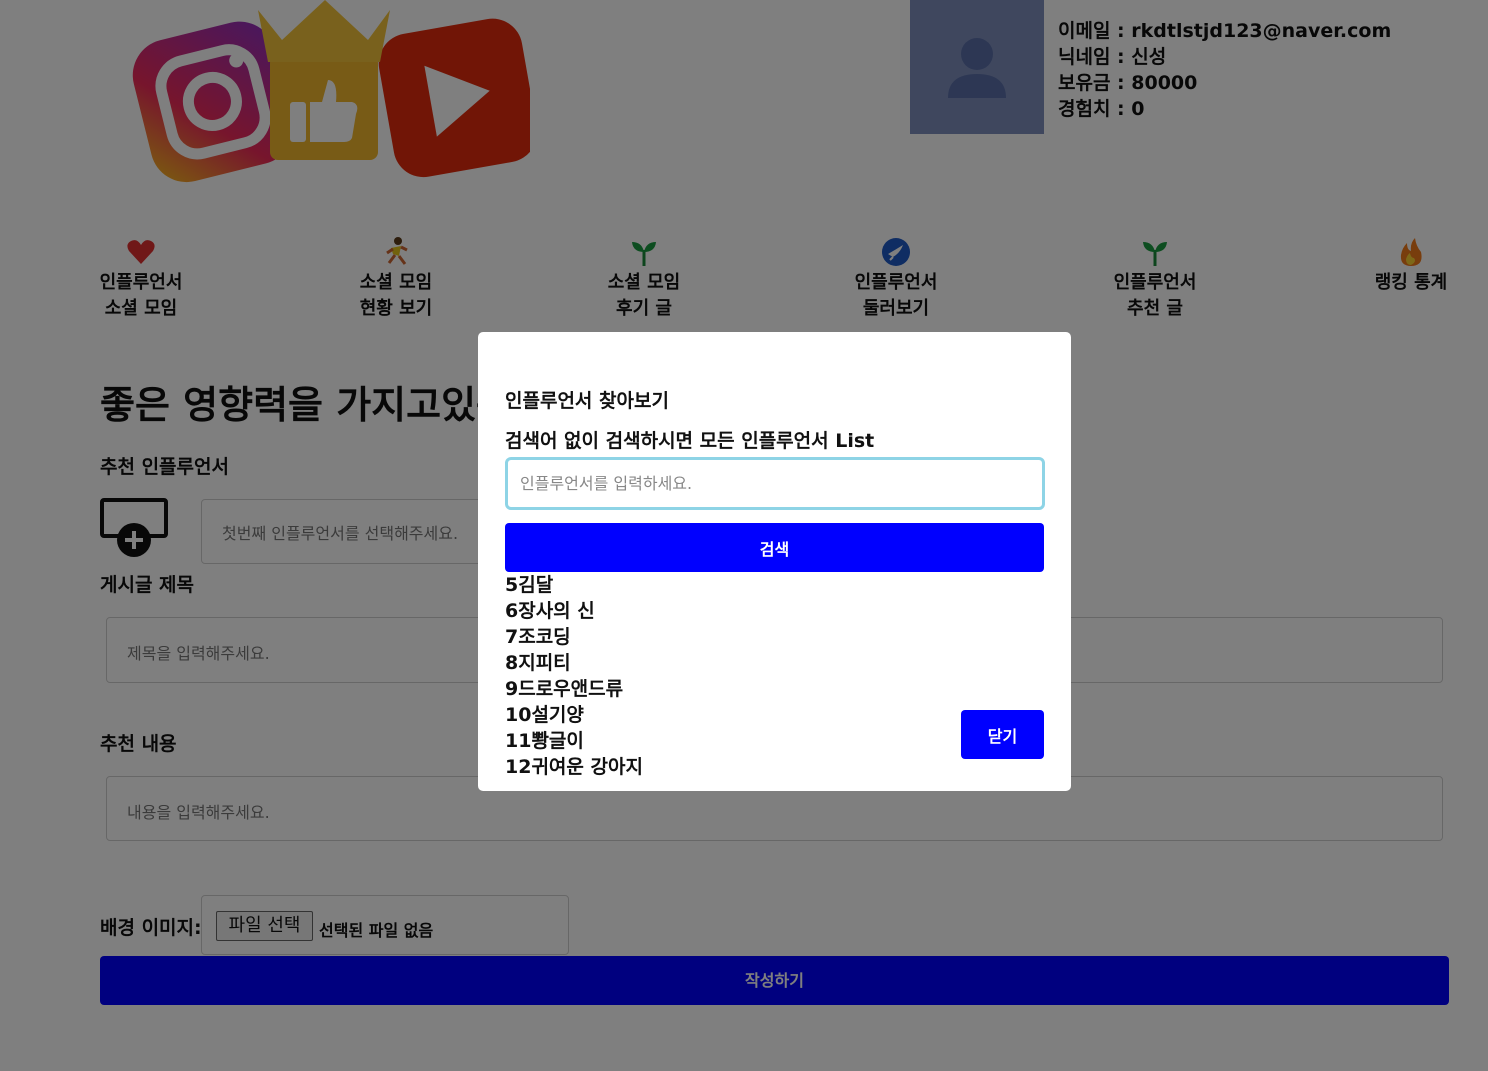  Describe the element at coordinates (574, 637) in the screenshot. I see `list-item: 7조코딩` at that location.